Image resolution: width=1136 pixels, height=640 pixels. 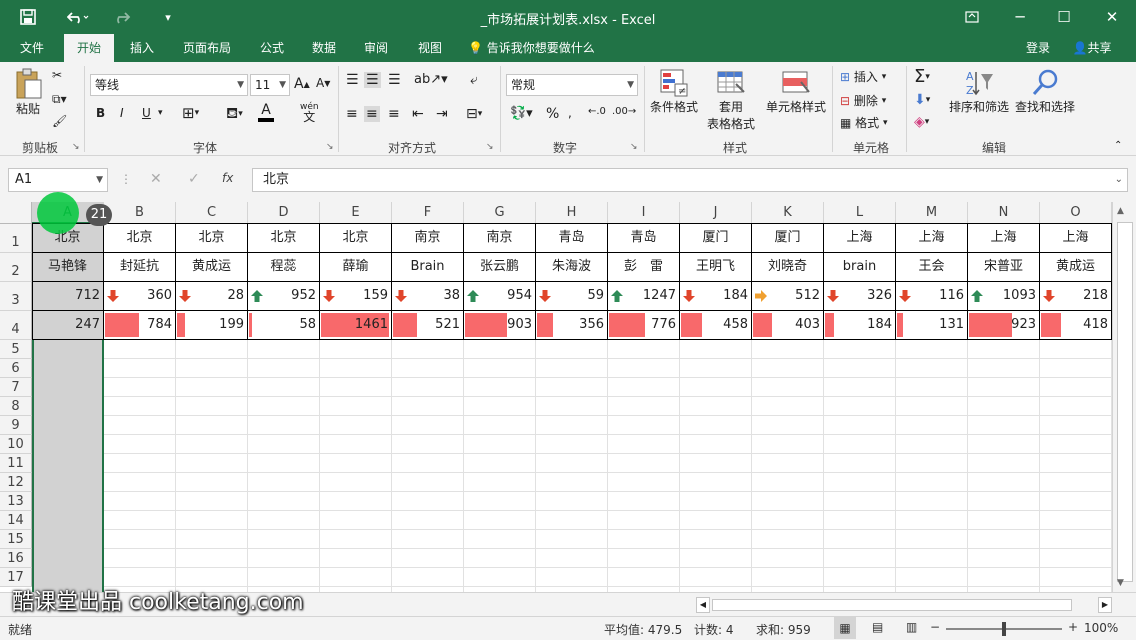 I want to click on decrease-font-icon: A ▼, so click(x=323, y=83).